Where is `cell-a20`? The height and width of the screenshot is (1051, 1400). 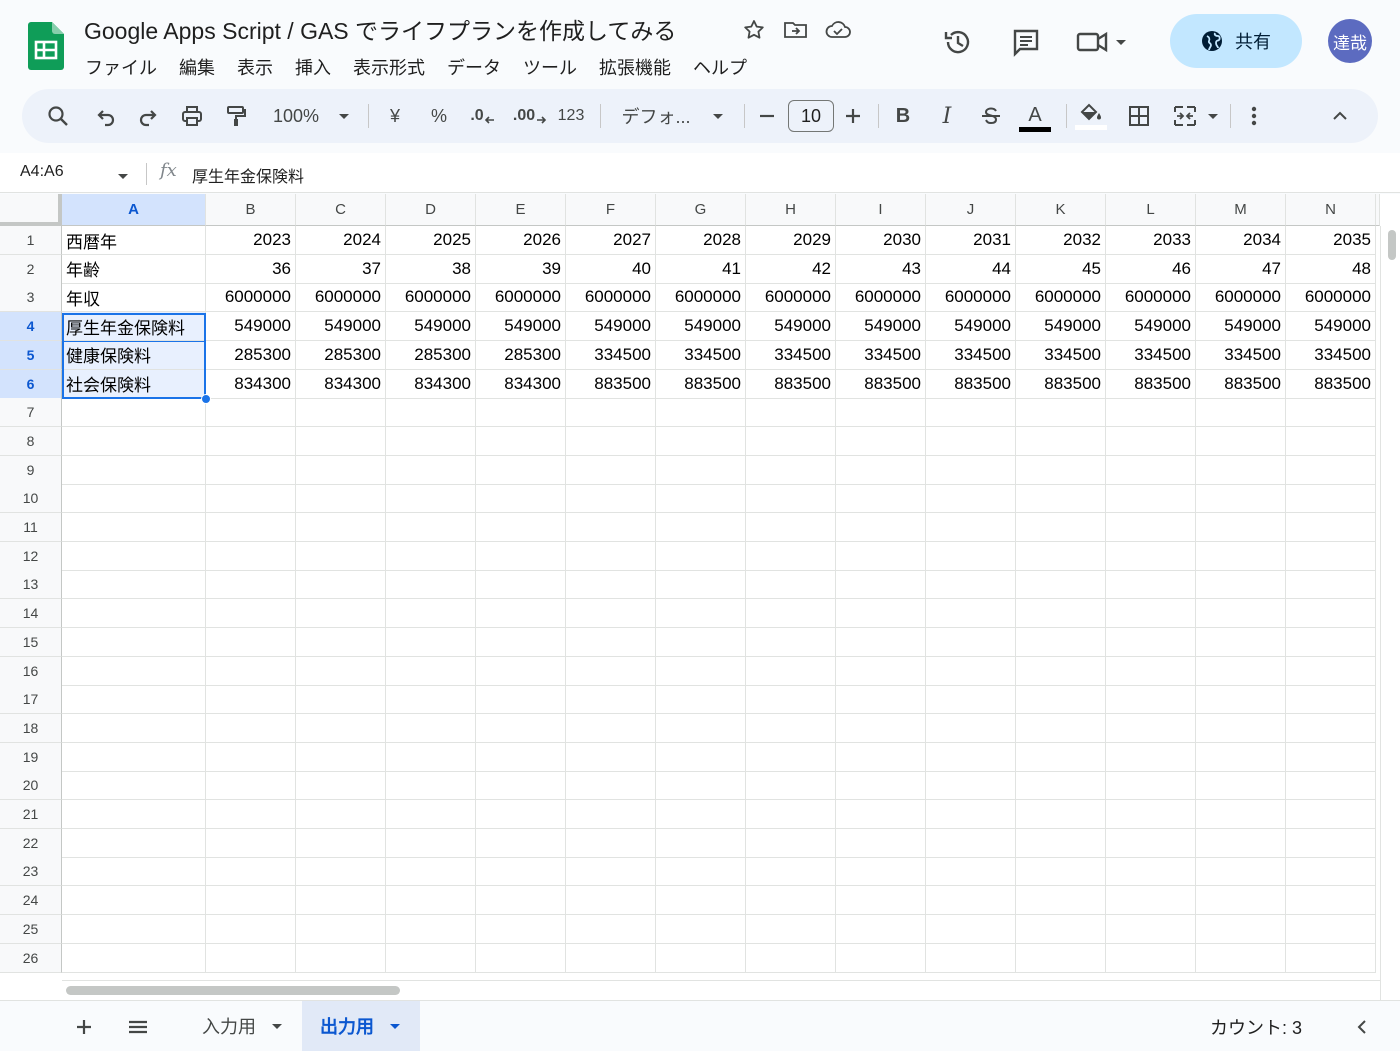
cell-a20 is located at coordinates (134, 786).